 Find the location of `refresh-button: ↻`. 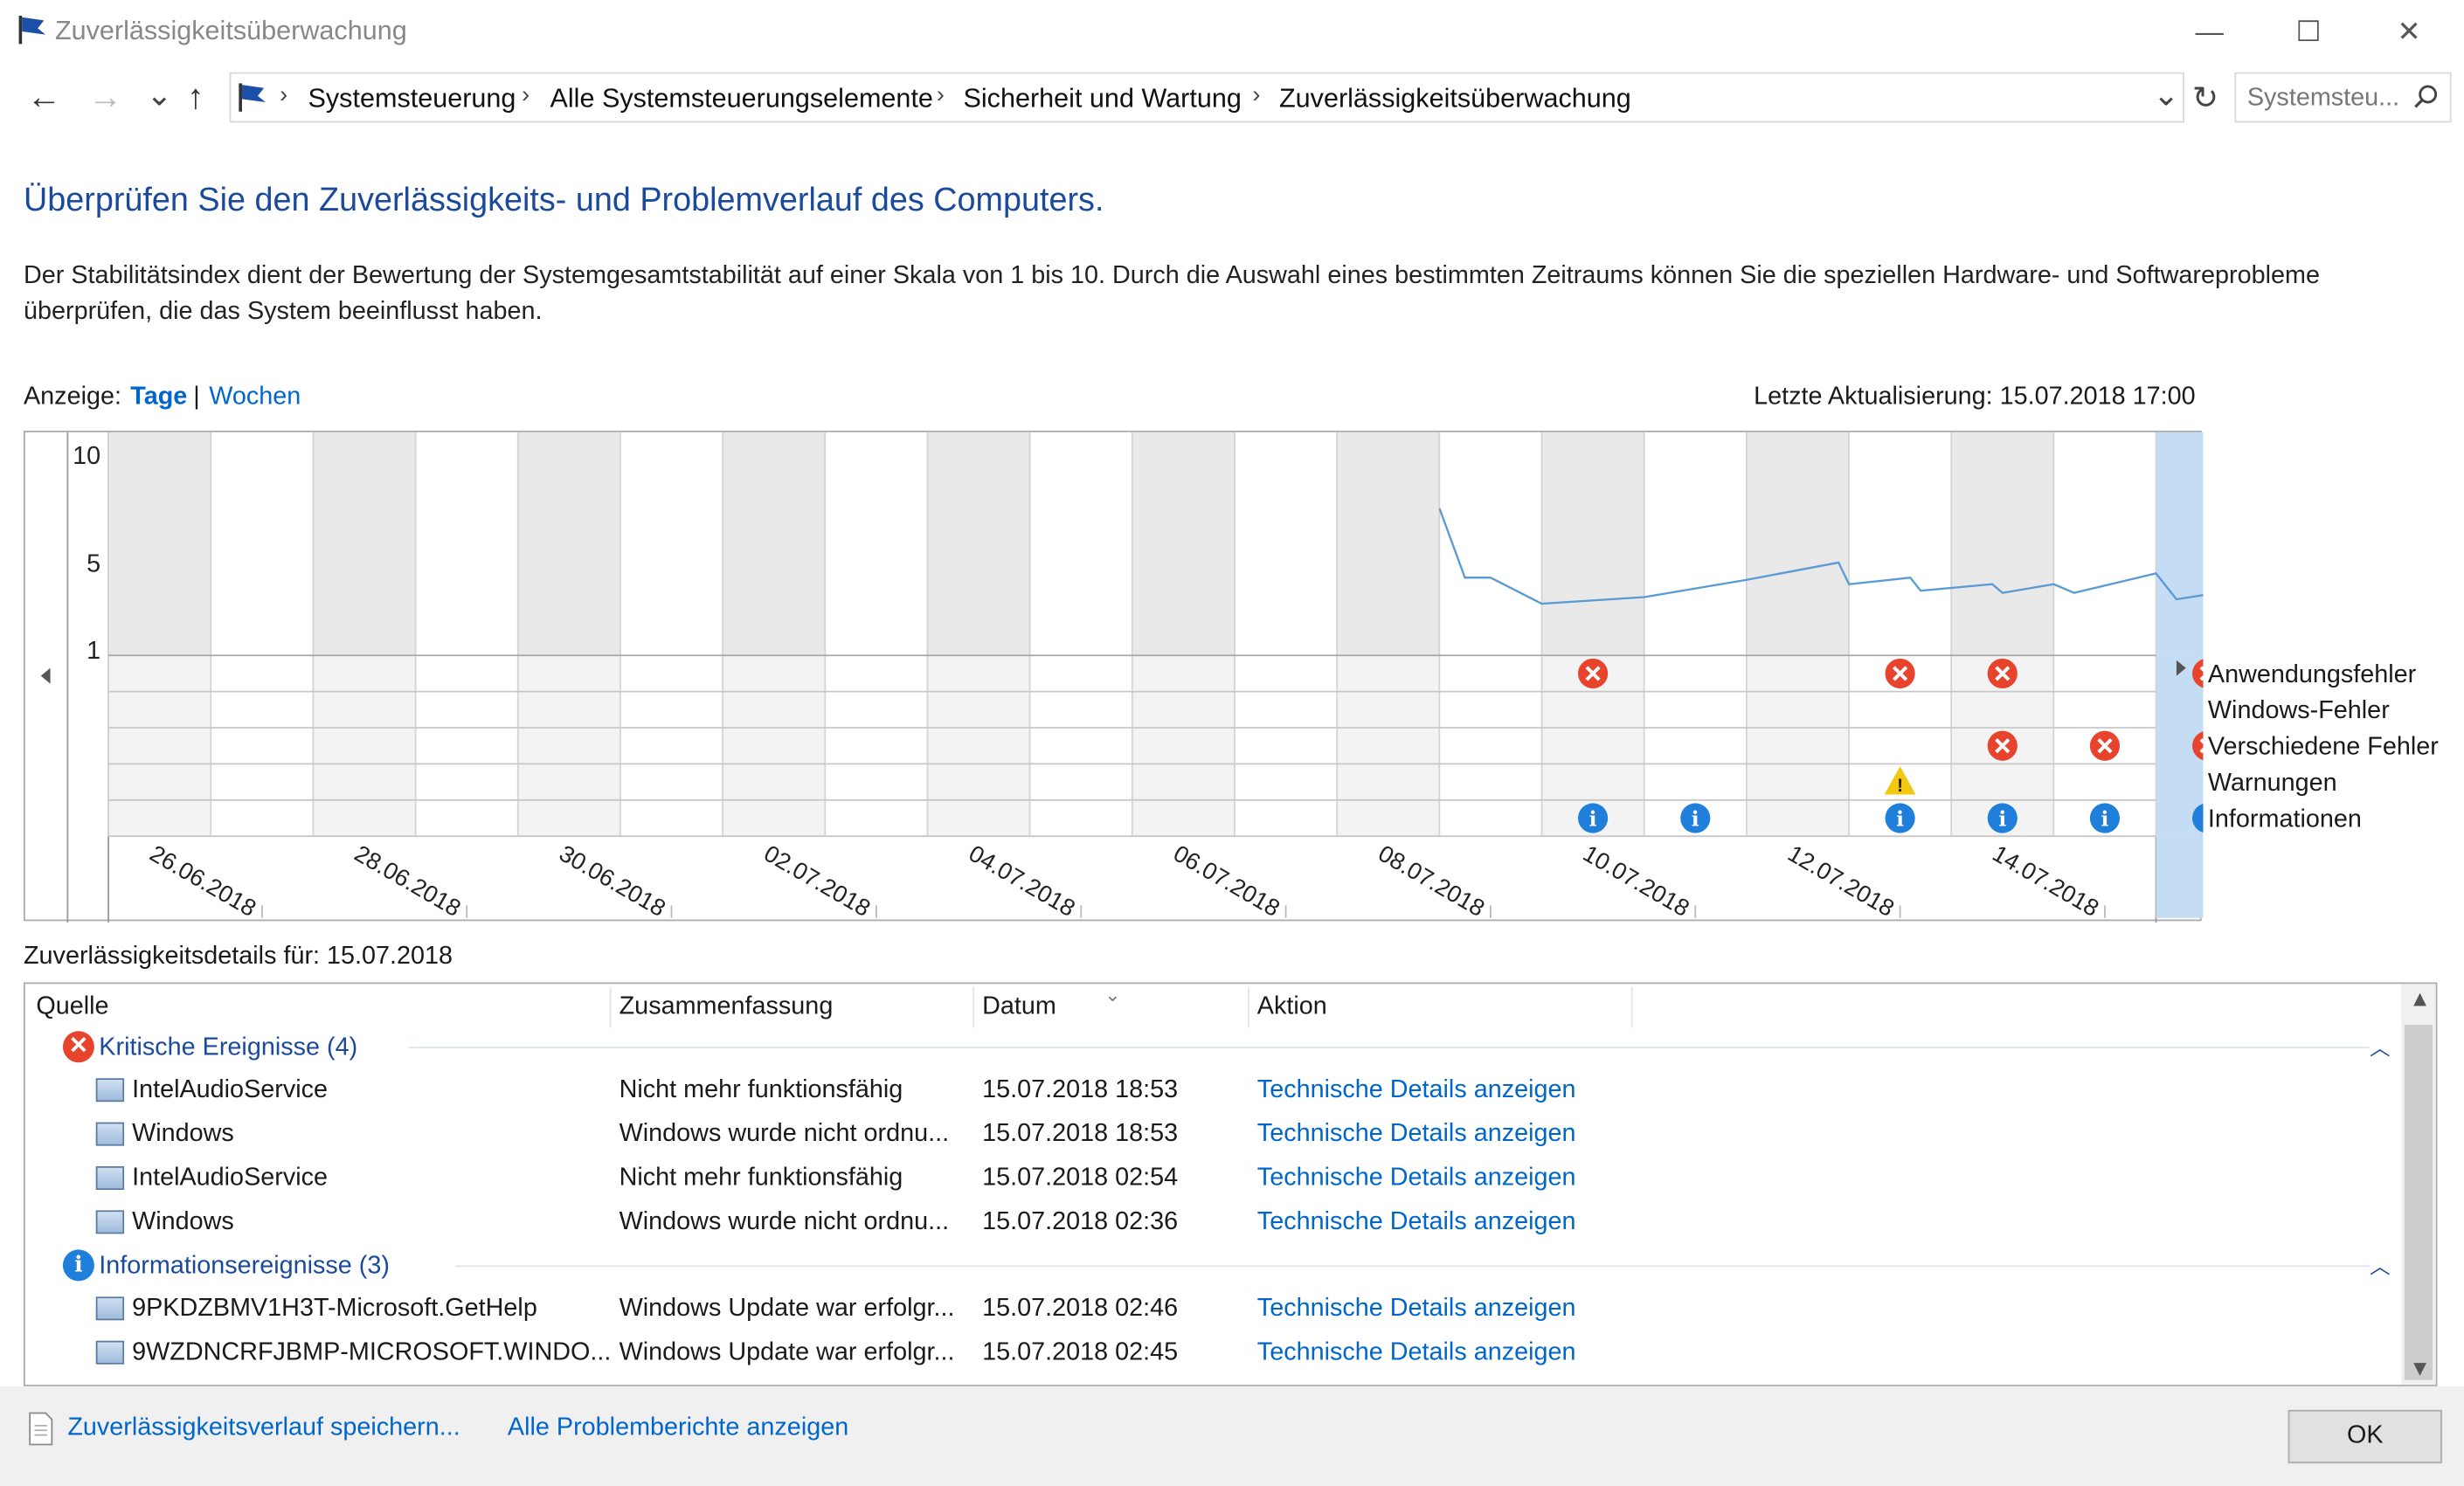

refresh-button: ↻ is located at coordinates (2205, 98).